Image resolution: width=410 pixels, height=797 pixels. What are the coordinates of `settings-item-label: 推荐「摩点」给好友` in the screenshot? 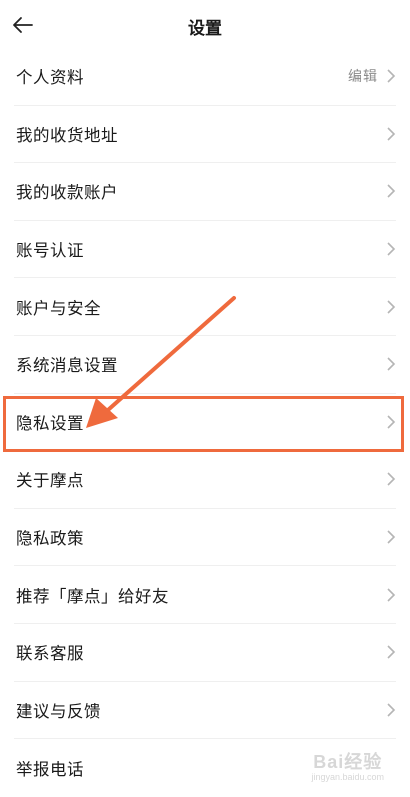 It's located at (92, 596).